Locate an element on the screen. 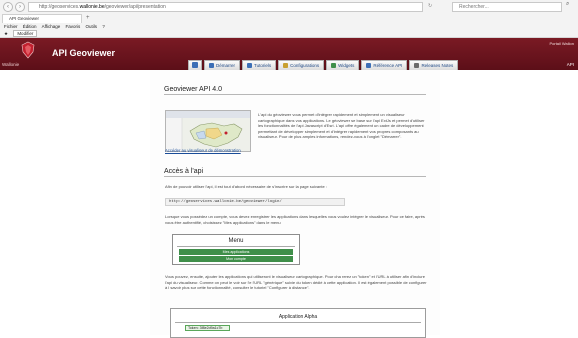 The width and height of the screenshot is (578, 338). tab-row: API Geoviewer + is located at coordinates (289, 18).